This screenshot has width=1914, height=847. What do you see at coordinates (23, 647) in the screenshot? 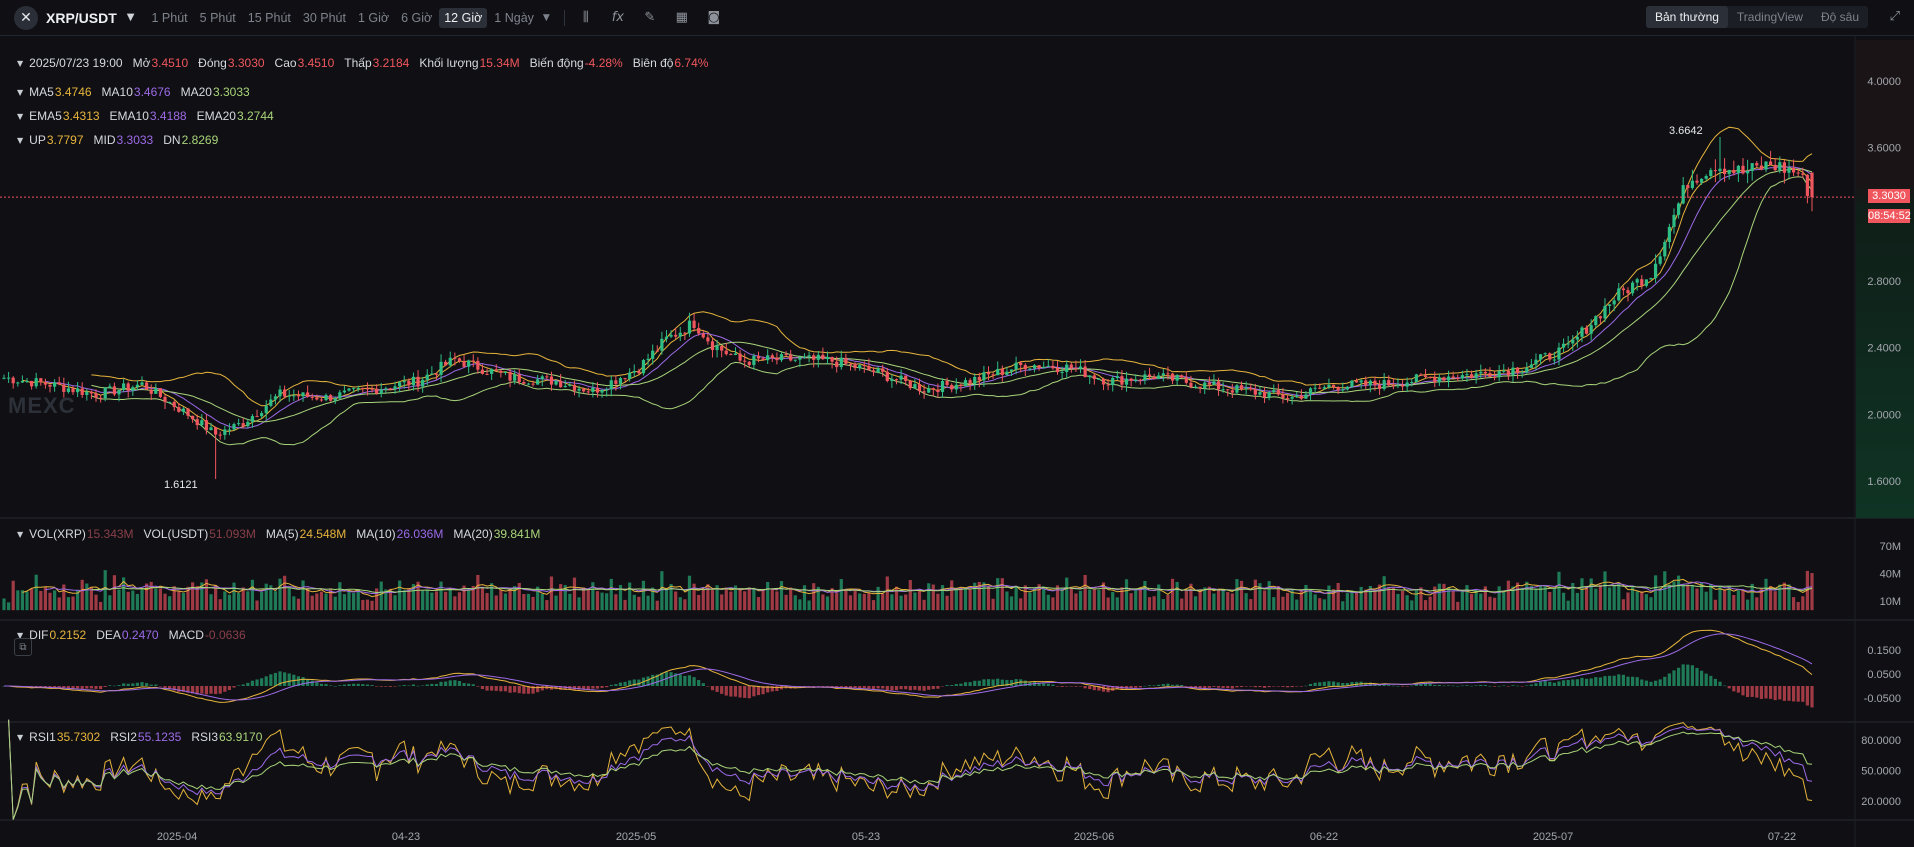
I see `screenshot-icon: ⧉` at bounding box center [23, 647].